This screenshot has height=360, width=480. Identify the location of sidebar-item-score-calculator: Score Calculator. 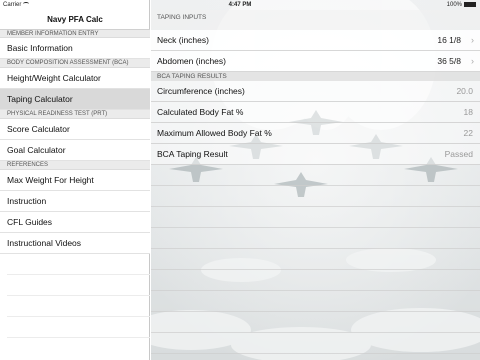
(75, 129).